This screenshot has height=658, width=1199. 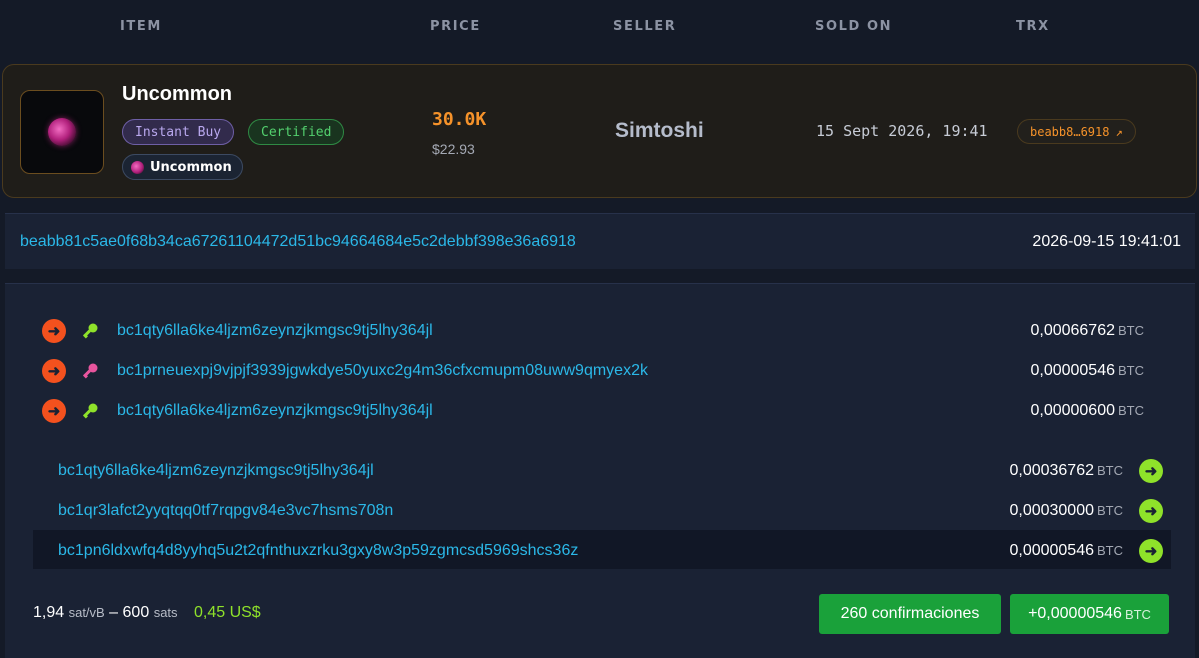 I want to click on input-amount: 0,00000600 BTC, so click(x=1087, y=410).